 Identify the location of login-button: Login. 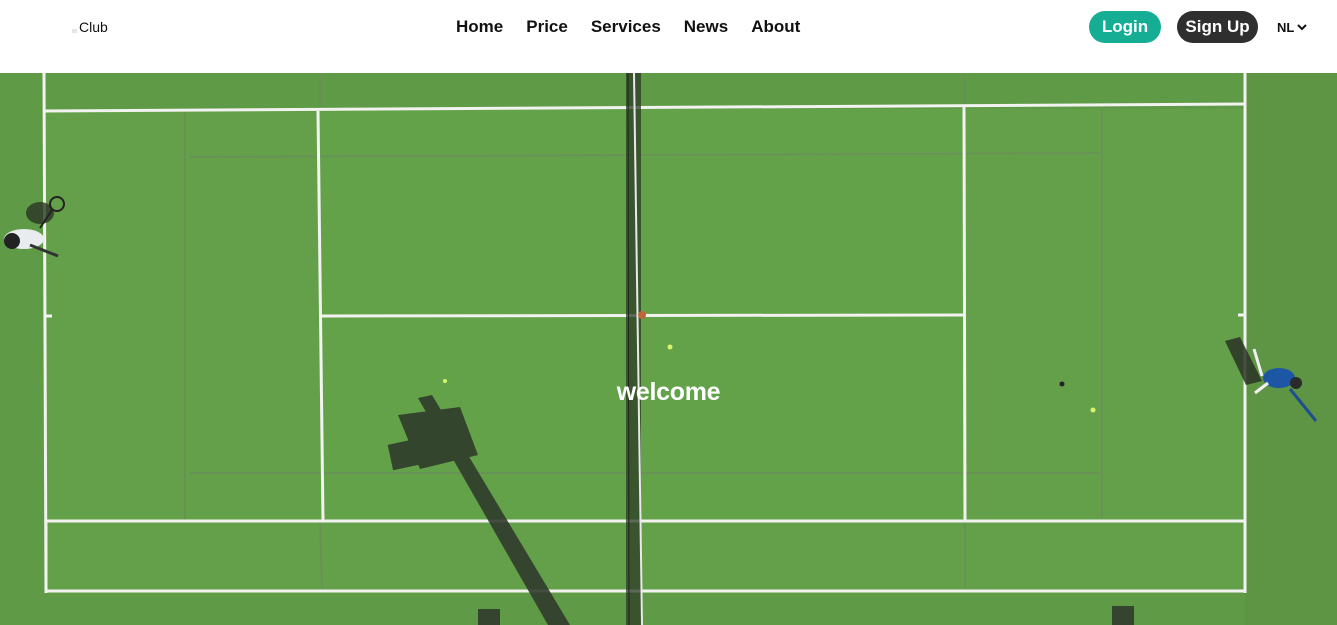
(1125, 27).